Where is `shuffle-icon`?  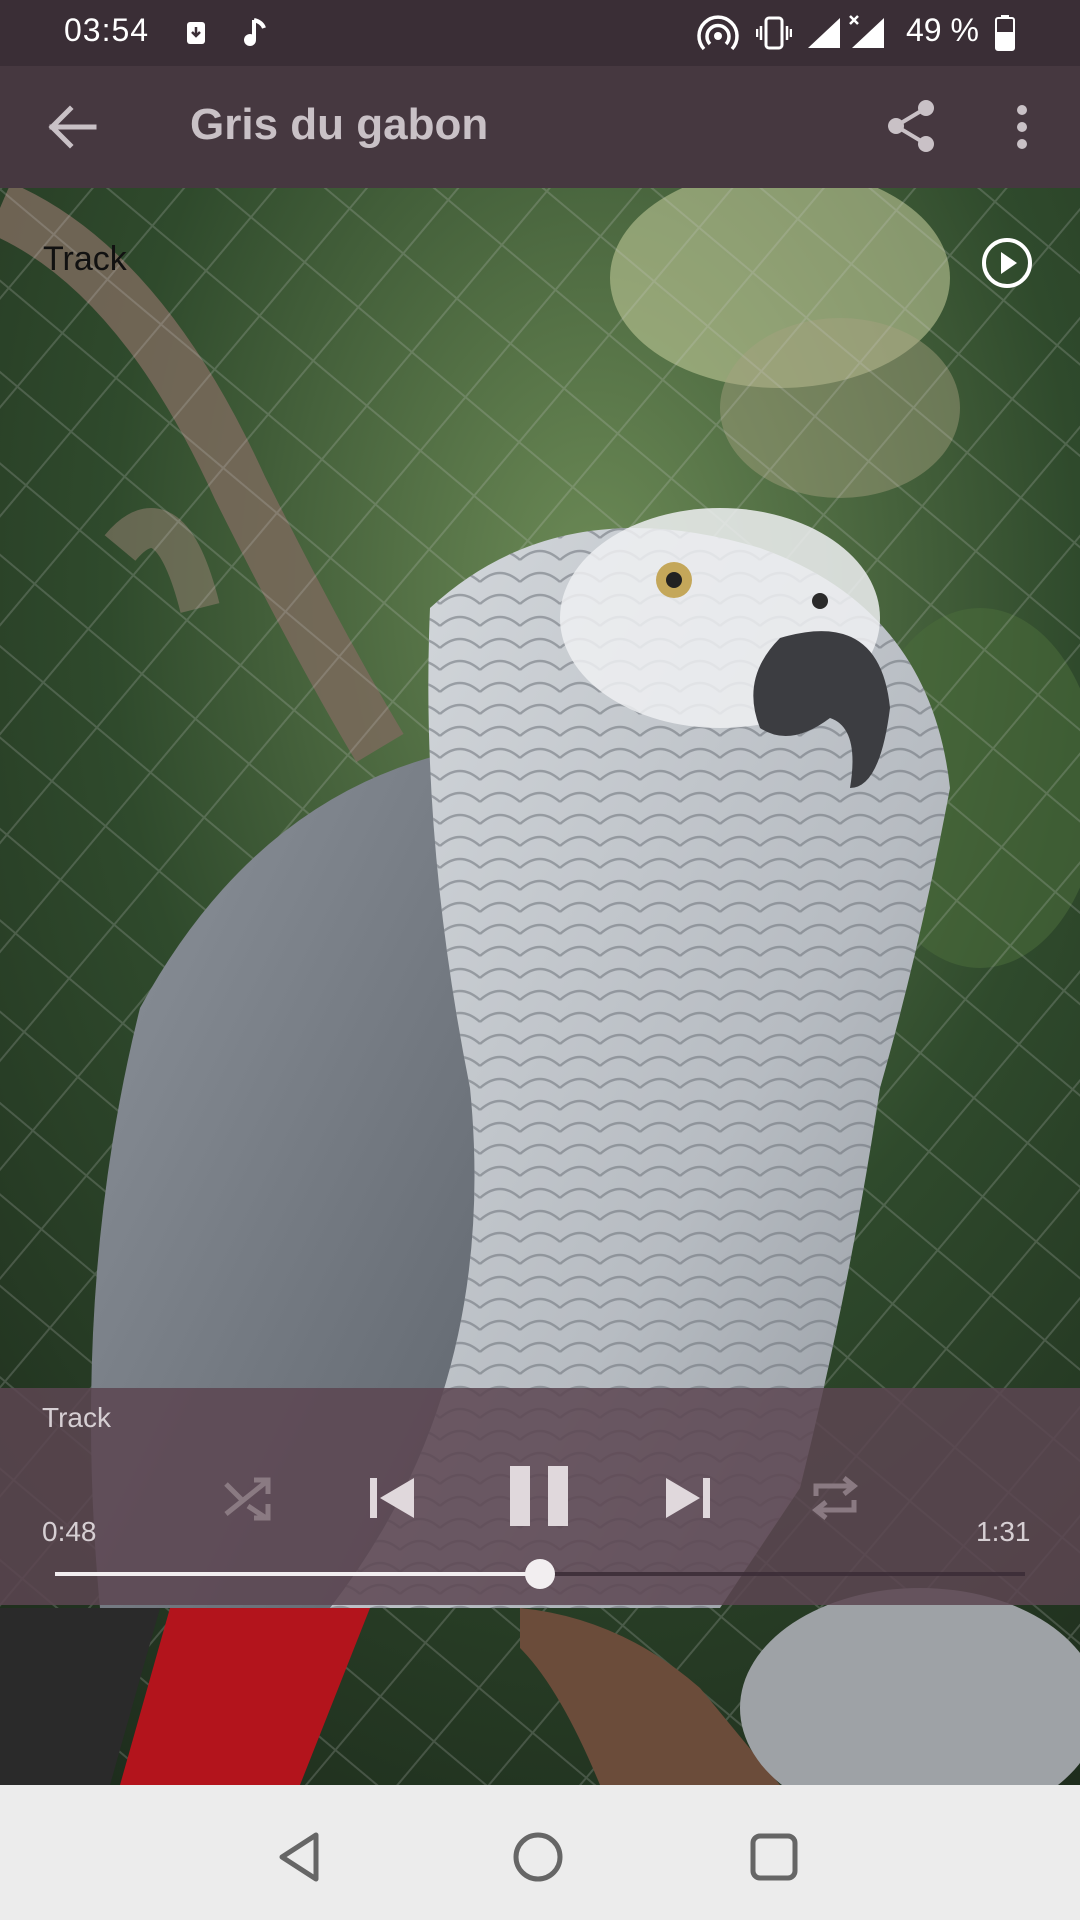 shuffle-icon is located at coordinates (247, 1499).